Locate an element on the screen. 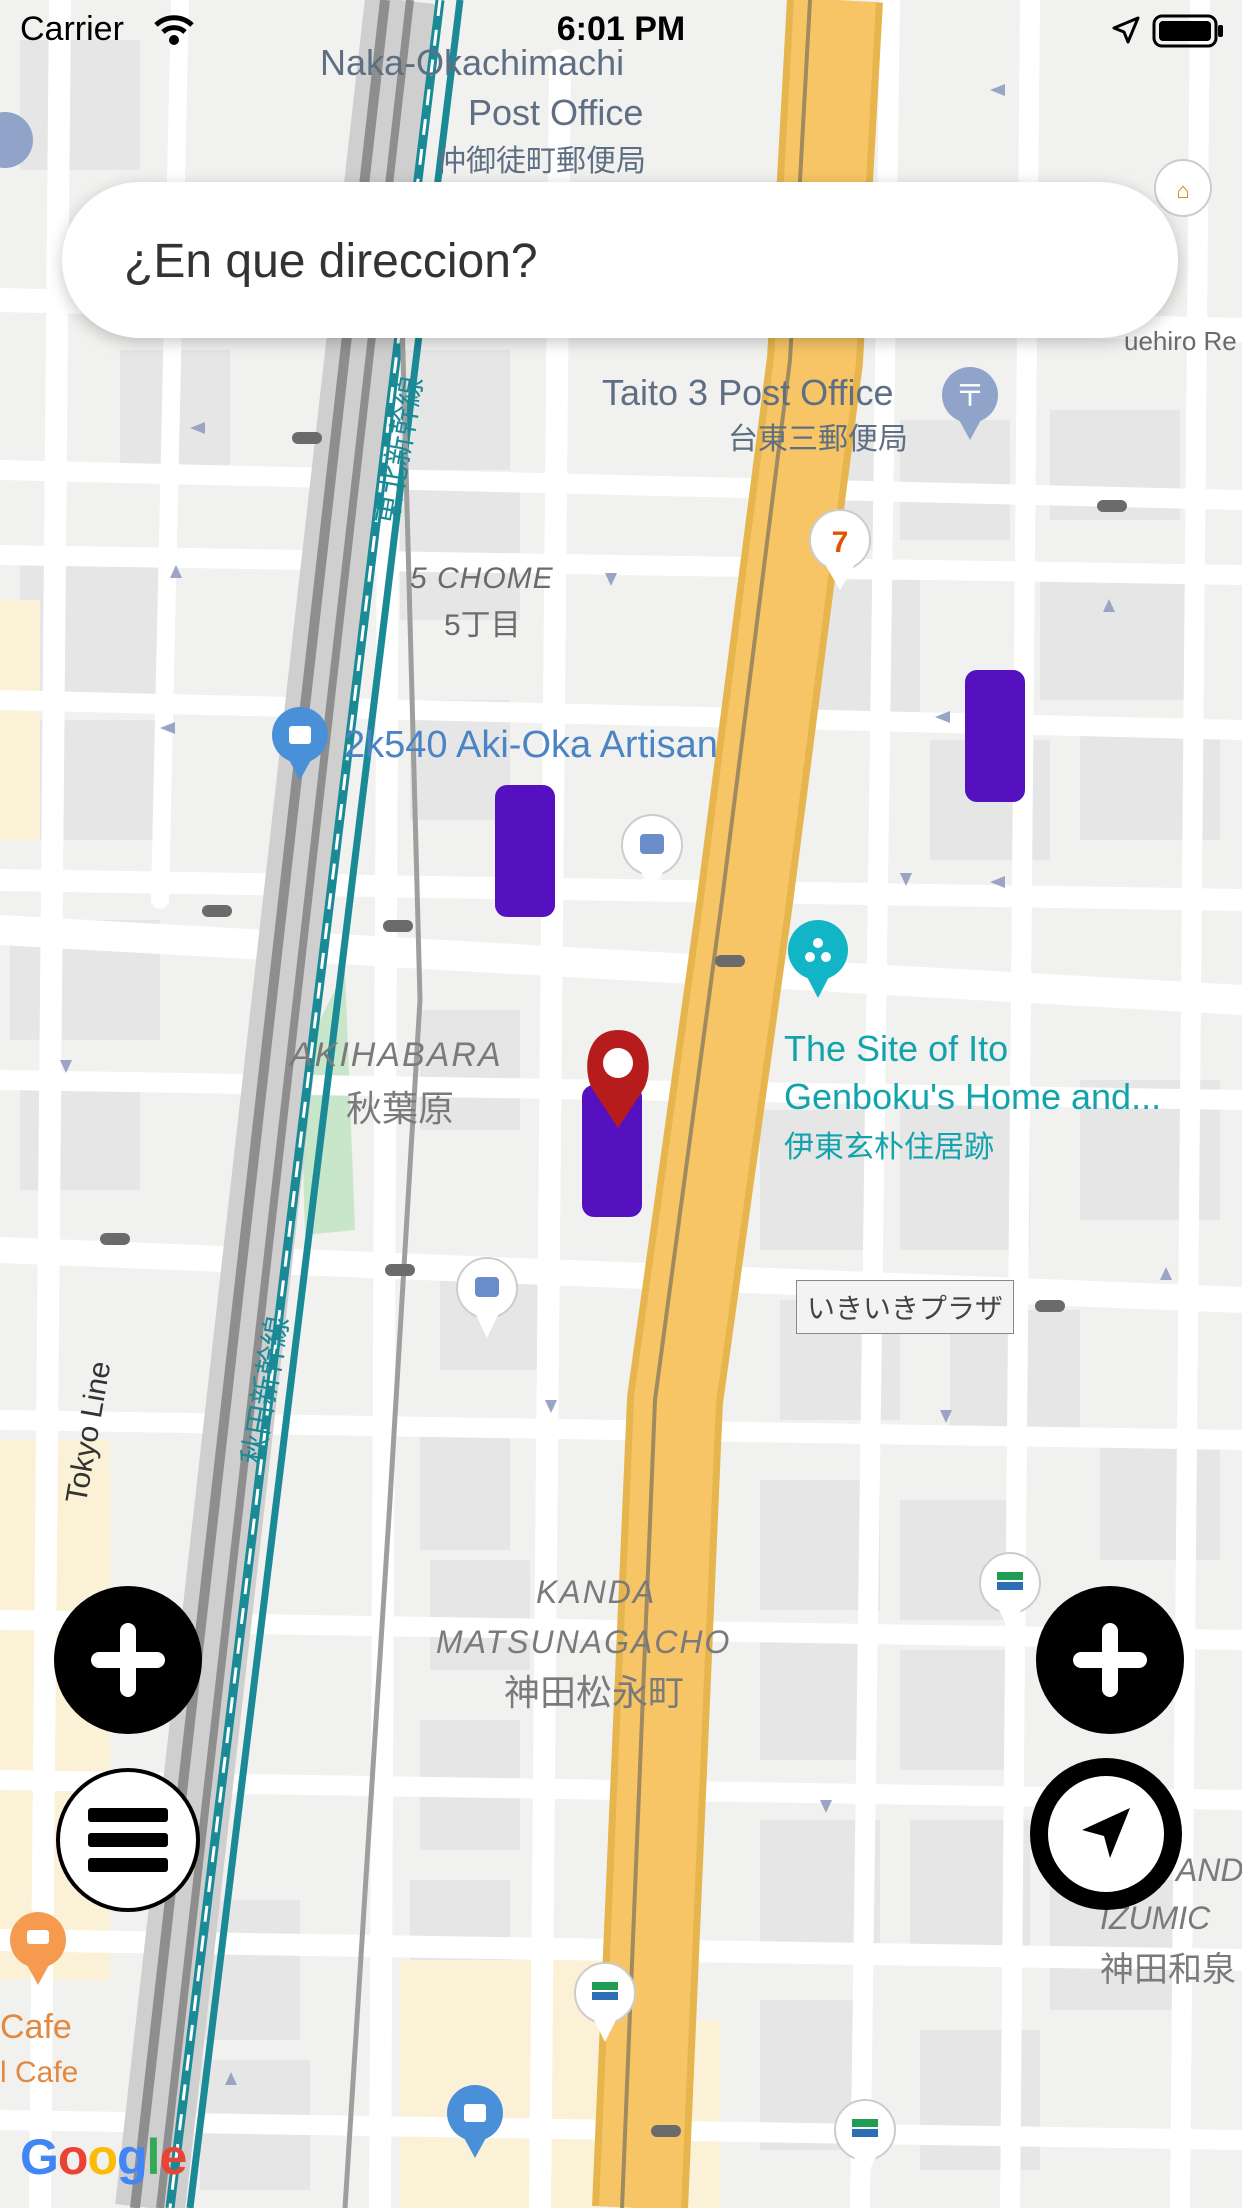  map-label-ito-jp: 伊東玄朴住居跡 is located at coordinates (889, 1147).